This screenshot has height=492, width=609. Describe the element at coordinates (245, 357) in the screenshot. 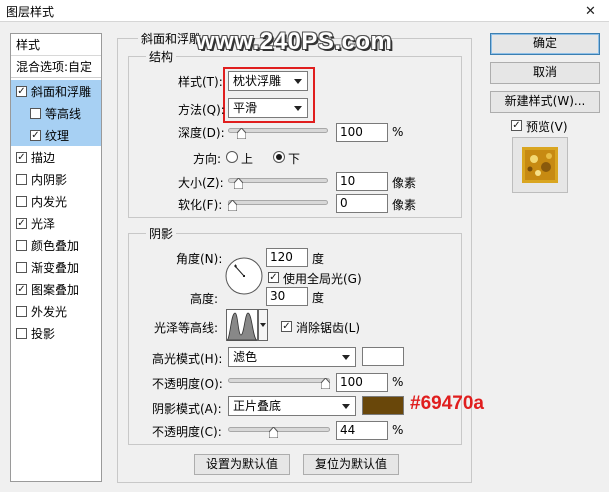

I see `highlight-mode-value: 滤色` at that location.